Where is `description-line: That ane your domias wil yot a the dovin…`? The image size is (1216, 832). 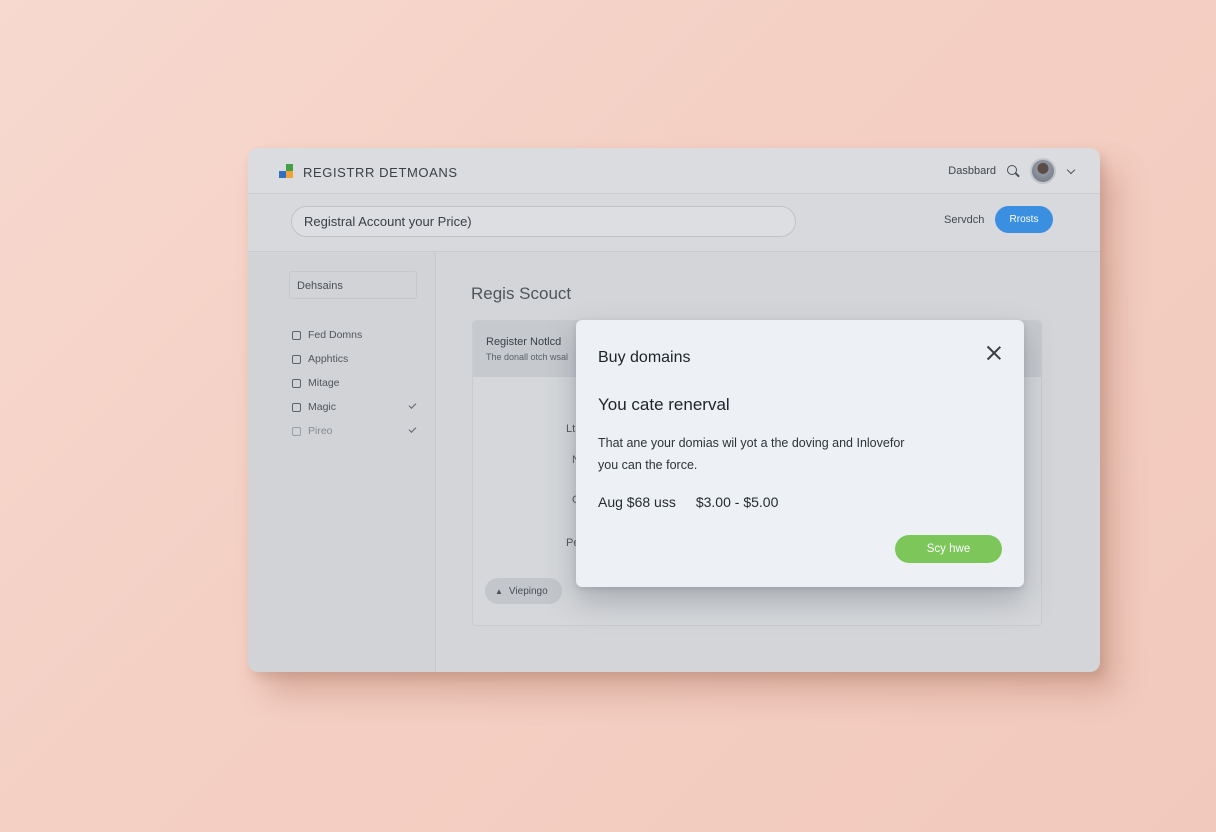 description-line: That ane your domias wil yot a the dovin… is located at coordinates (751, 443).